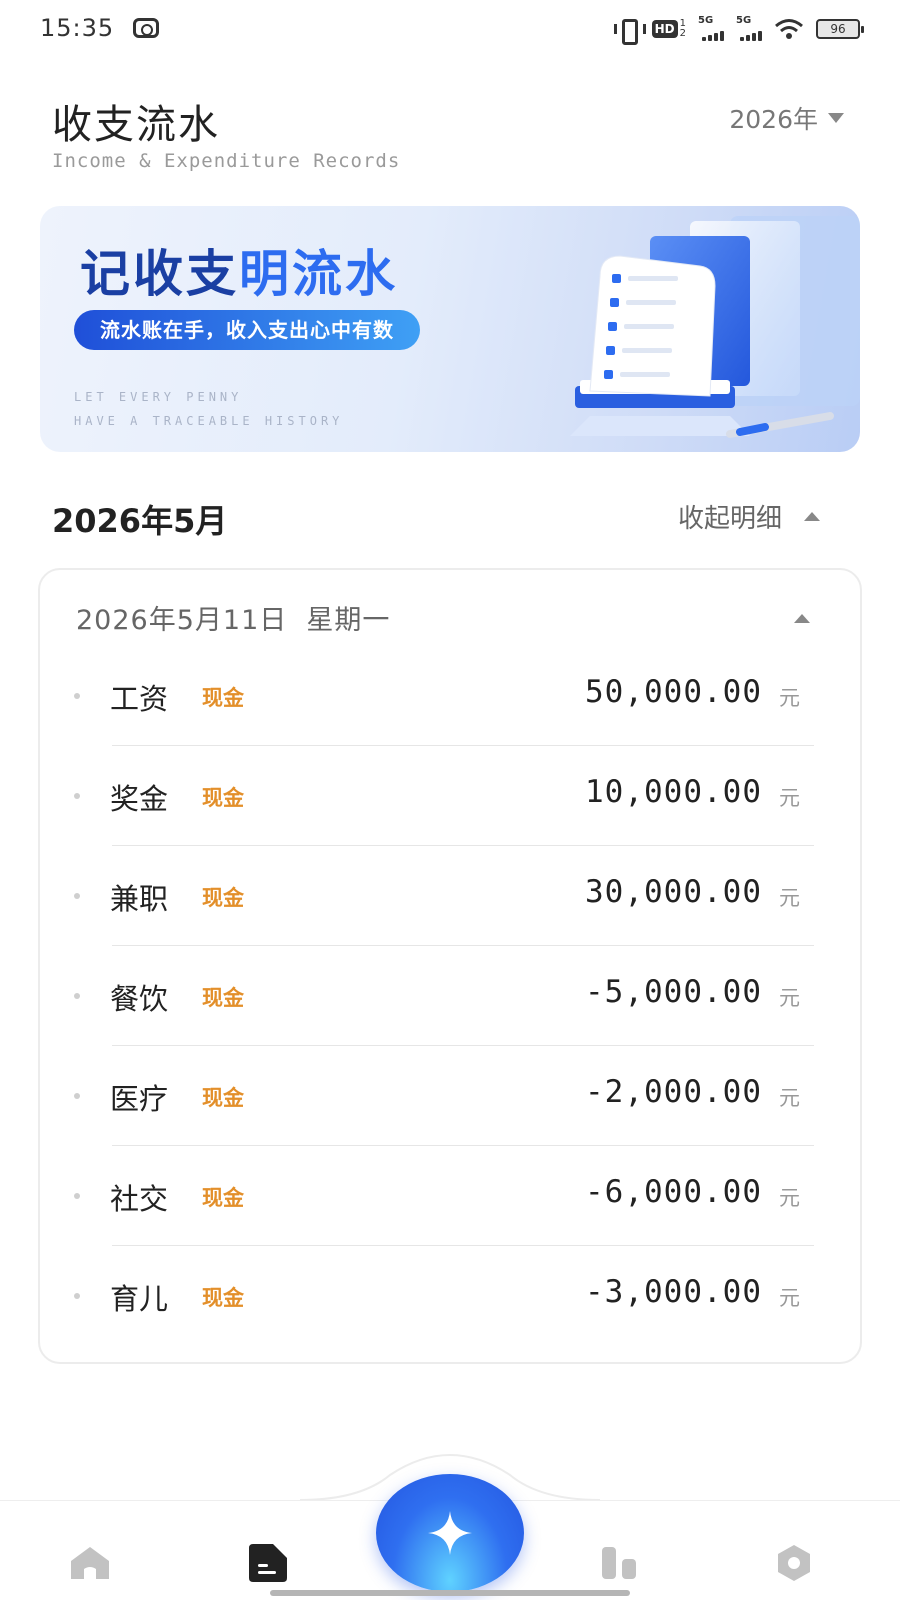  What do you see at coordinates (673, 892) in the screenshot?
I see `entry-amount: 30,000.00` at bounding box center [673, 892].